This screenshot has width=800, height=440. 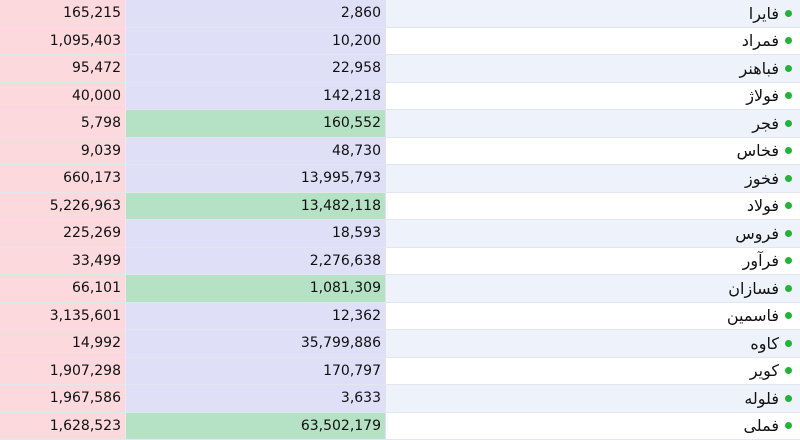 What do you see at coordinates (593, 40) in the screenshot?
I see `symbol-cell: فمراد` at bounding box center [593, 40].